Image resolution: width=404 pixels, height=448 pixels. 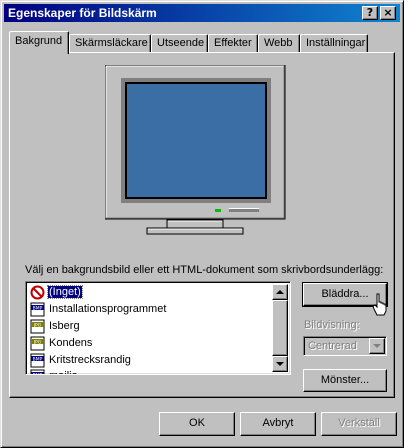 I want to click on list-item: (Inget), so click(x=56, y=292).